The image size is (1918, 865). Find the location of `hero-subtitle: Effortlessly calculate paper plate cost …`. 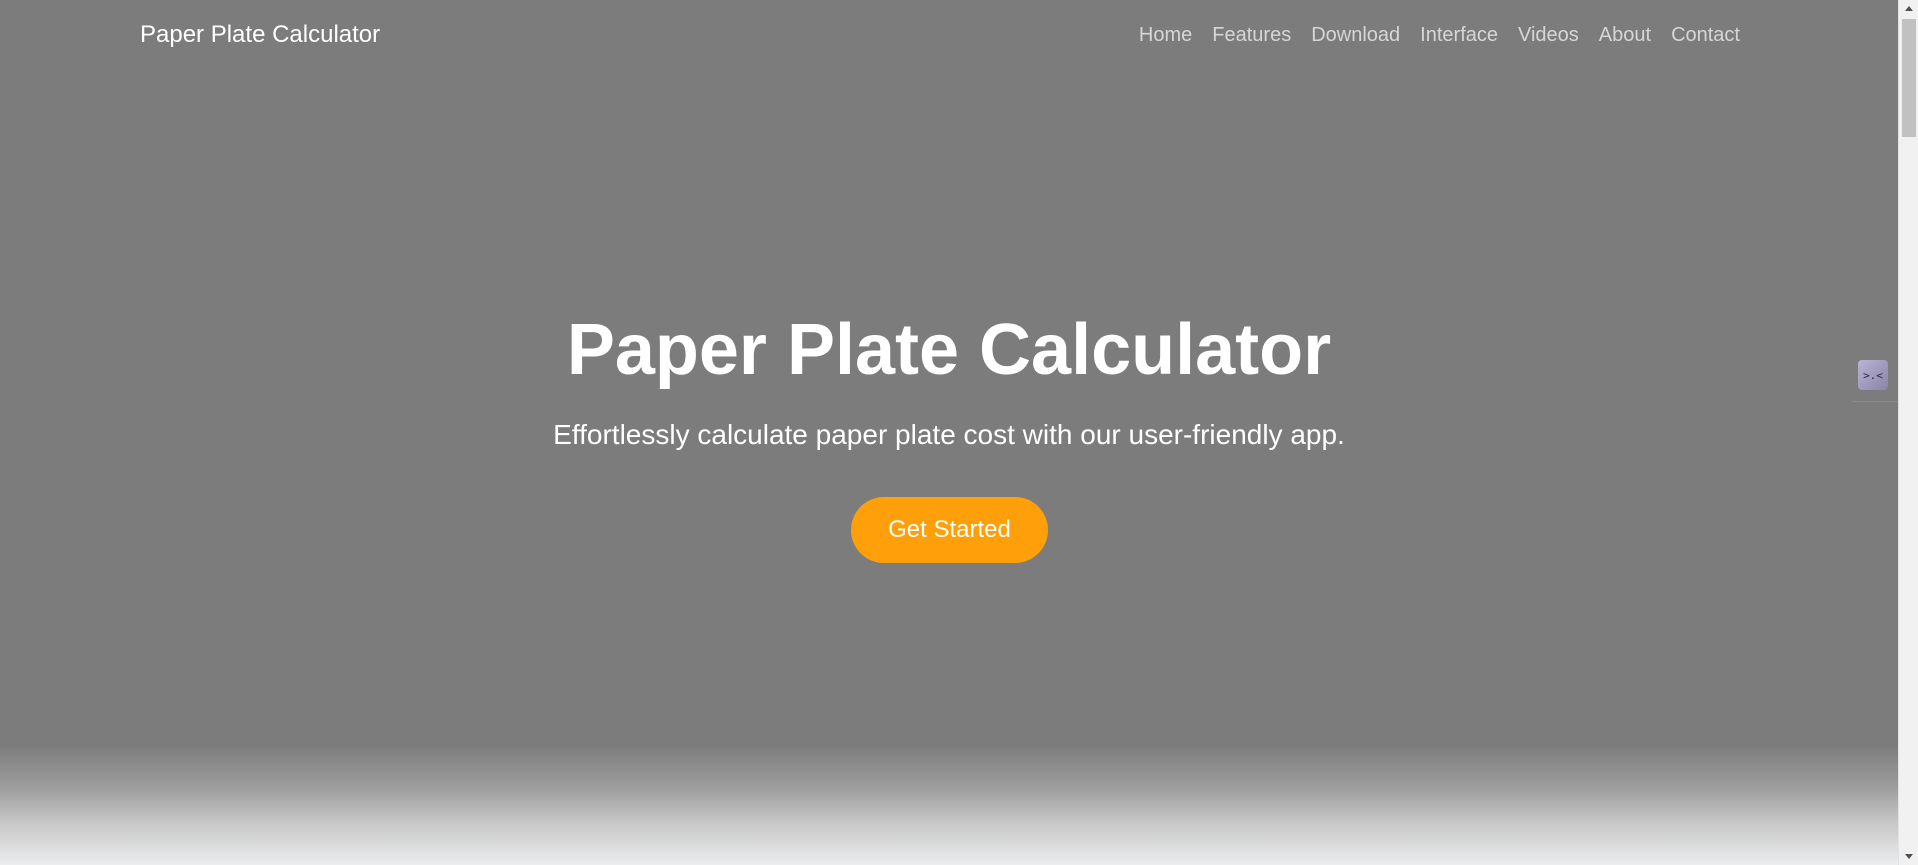

hero-subtitle: Effortlessly calculate paper plate cost … is located at coordinates (949, 434).